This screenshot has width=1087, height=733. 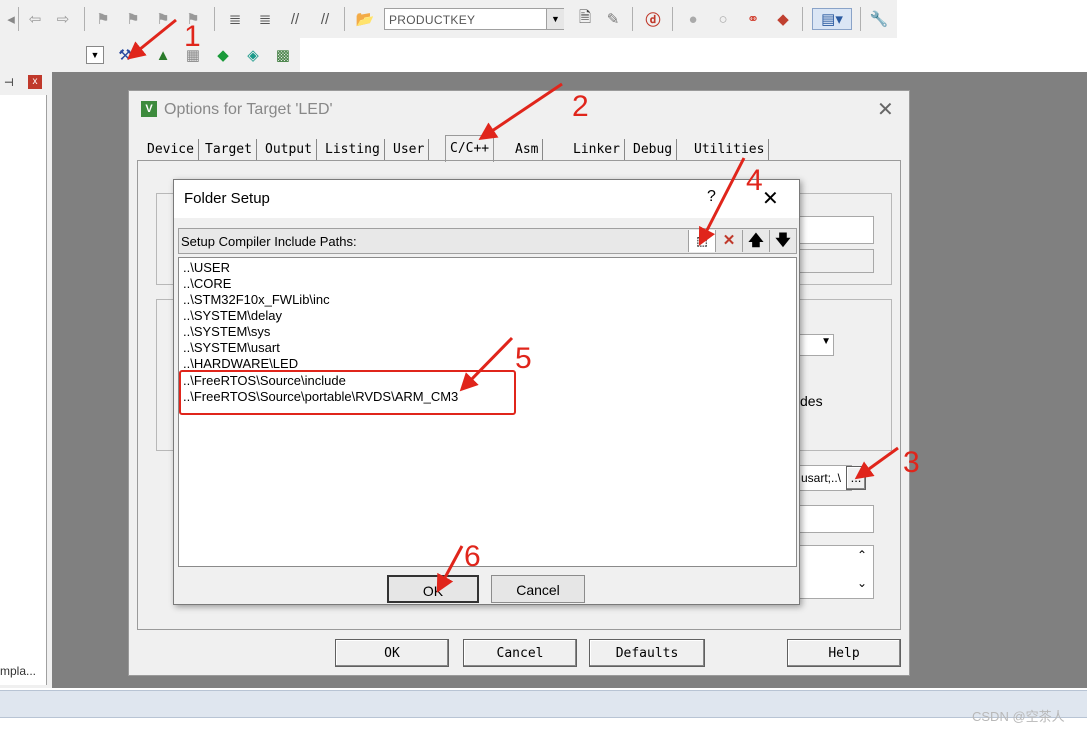 I want to click on annotation-number: 6, so click(x=472, y=556).